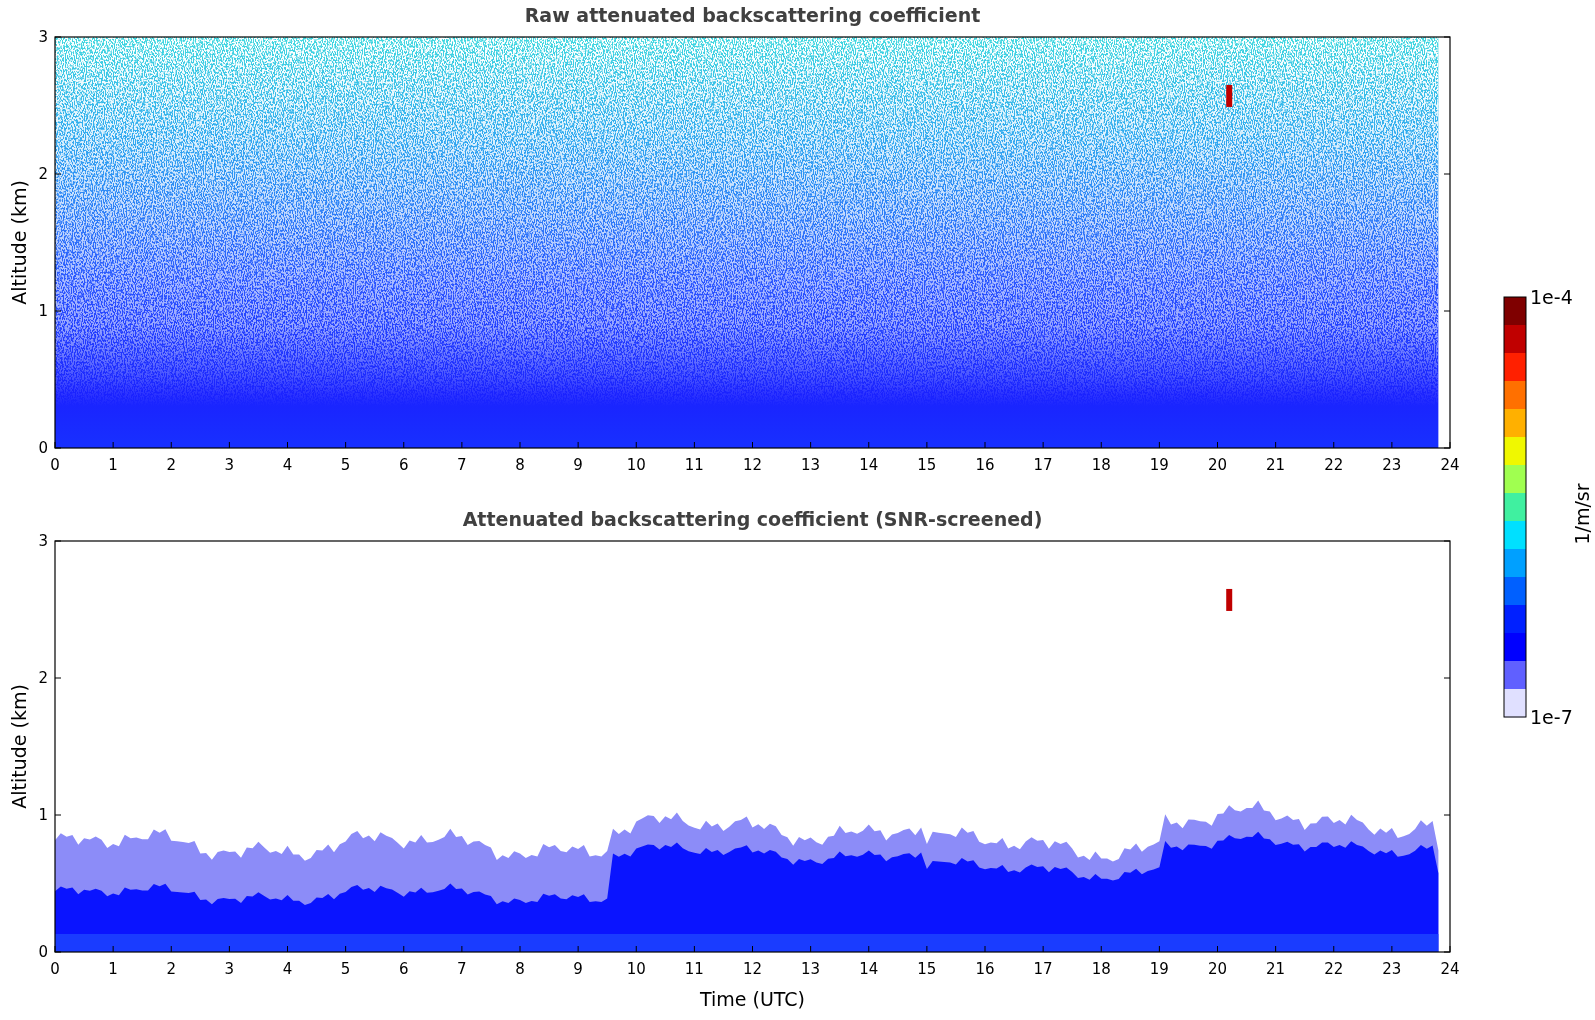 This screenshot has width=1595, height=1020. I want to click on colorbar-tick-label: 1e-4, so click(1551, 299).